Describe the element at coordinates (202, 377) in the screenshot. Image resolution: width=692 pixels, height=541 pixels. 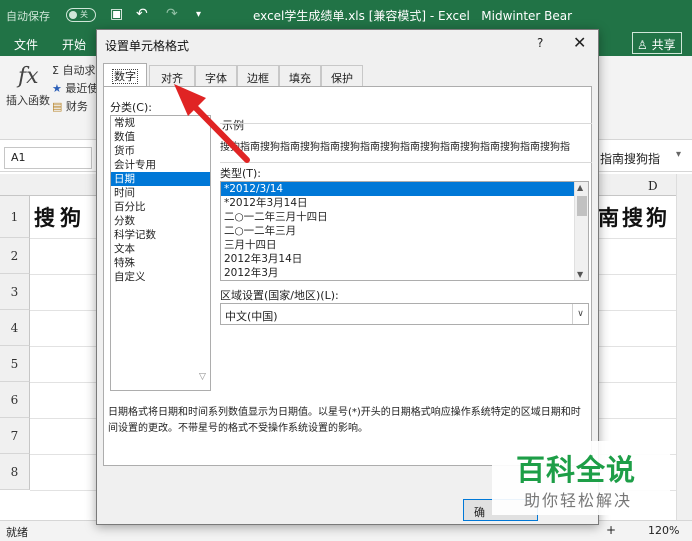
I see `scroll-down-icon: ▽` at that location.